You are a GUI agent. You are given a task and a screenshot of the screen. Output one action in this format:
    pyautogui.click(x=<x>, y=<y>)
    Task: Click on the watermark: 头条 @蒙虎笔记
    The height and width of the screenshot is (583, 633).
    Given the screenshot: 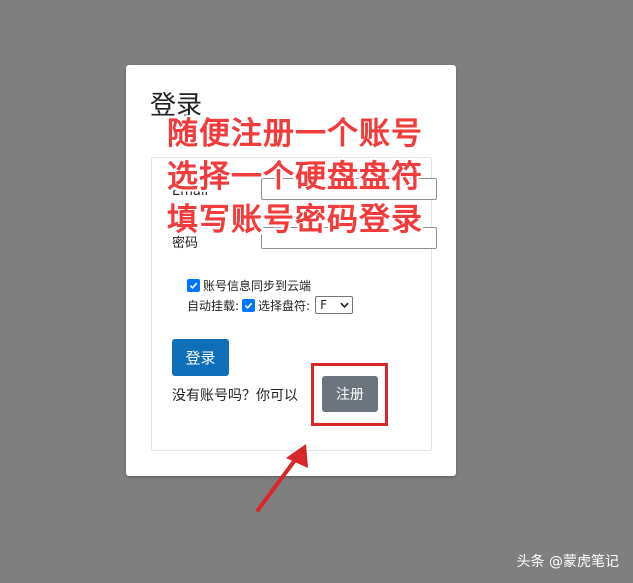 What is the action you would take?
    pyautogui.click(x=567, y=562)
    